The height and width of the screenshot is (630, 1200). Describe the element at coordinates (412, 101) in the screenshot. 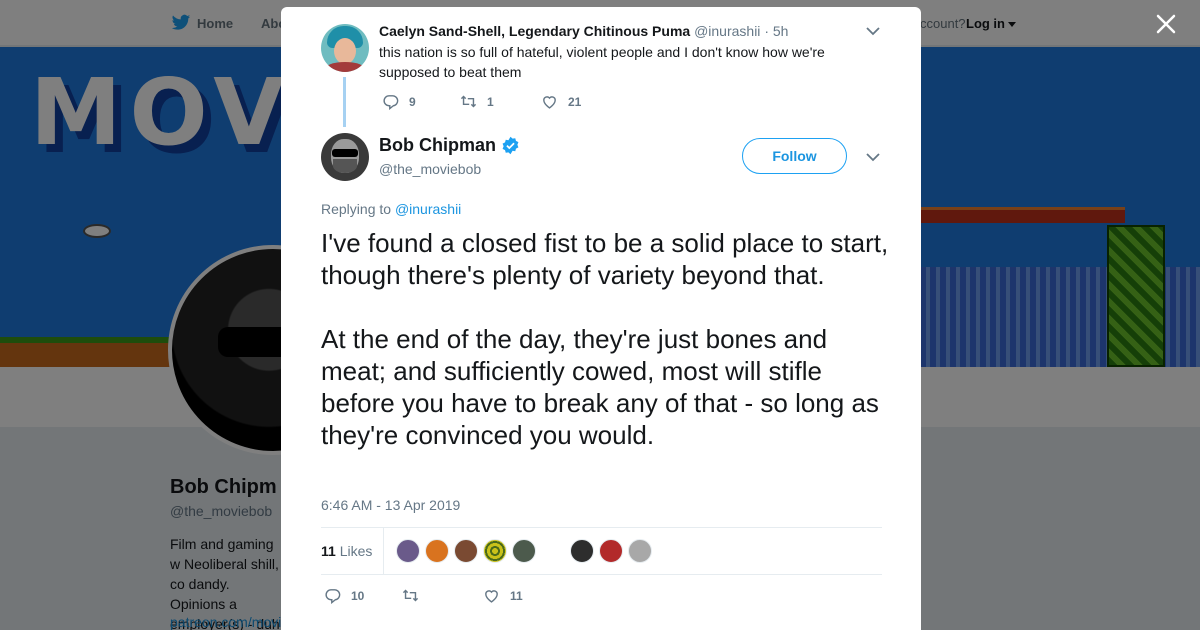

I see `parent-reply-count: 9` at that location.